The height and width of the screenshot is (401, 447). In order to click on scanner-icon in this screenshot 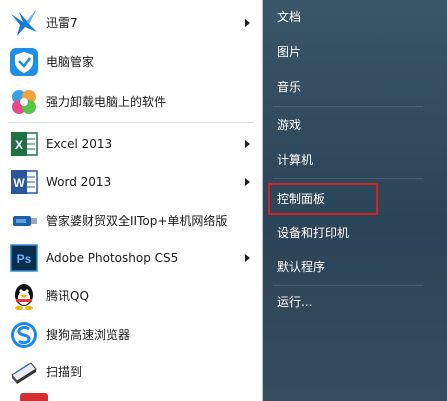, I will do `click(24, 372)`.